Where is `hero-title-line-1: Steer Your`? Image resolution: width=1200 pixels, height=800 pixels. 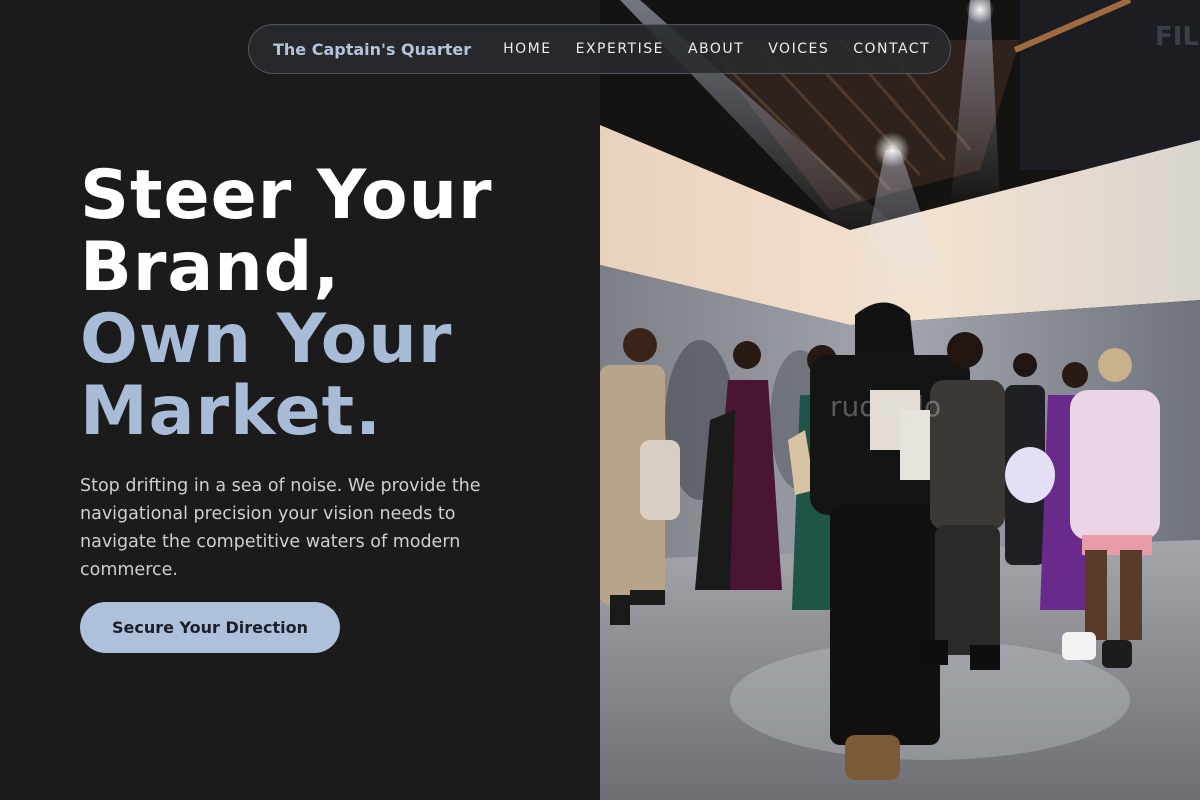
hero-title-line-1: Steer Your is located at coordinates (286, 195).